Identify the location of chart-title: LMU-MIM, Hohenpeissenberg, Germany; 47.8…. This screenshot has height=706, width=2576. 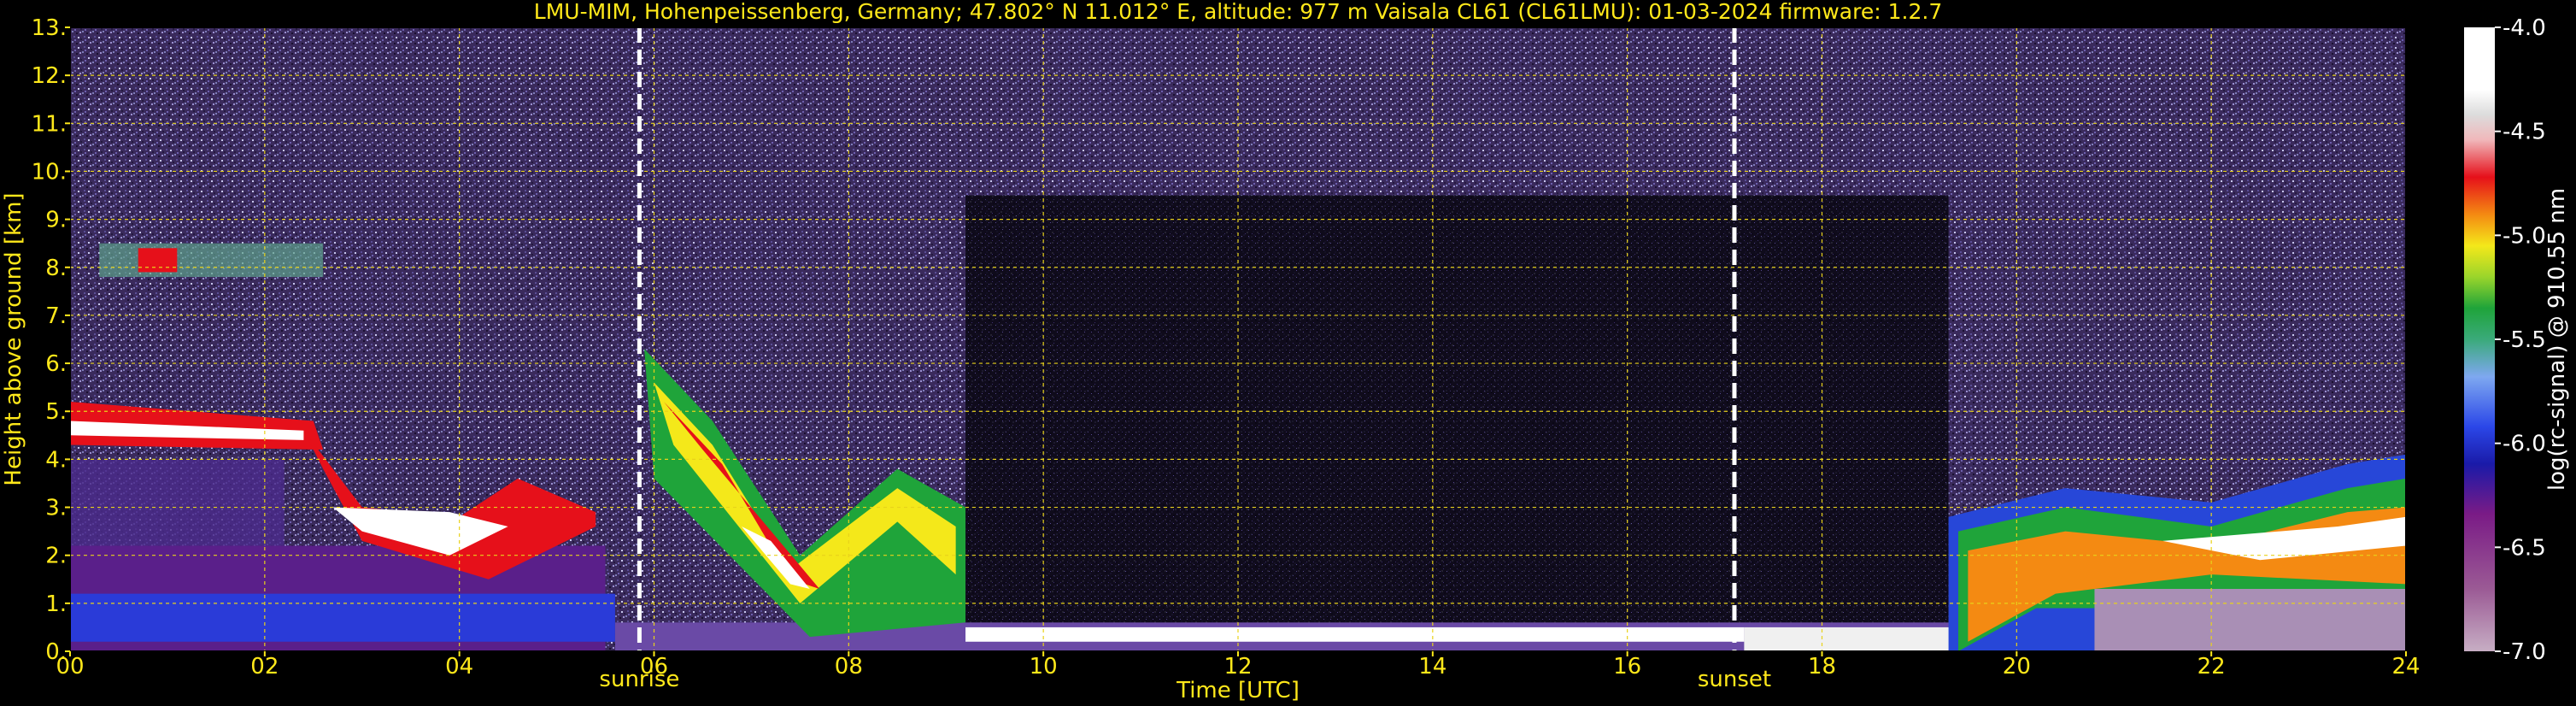
(1238, 12).